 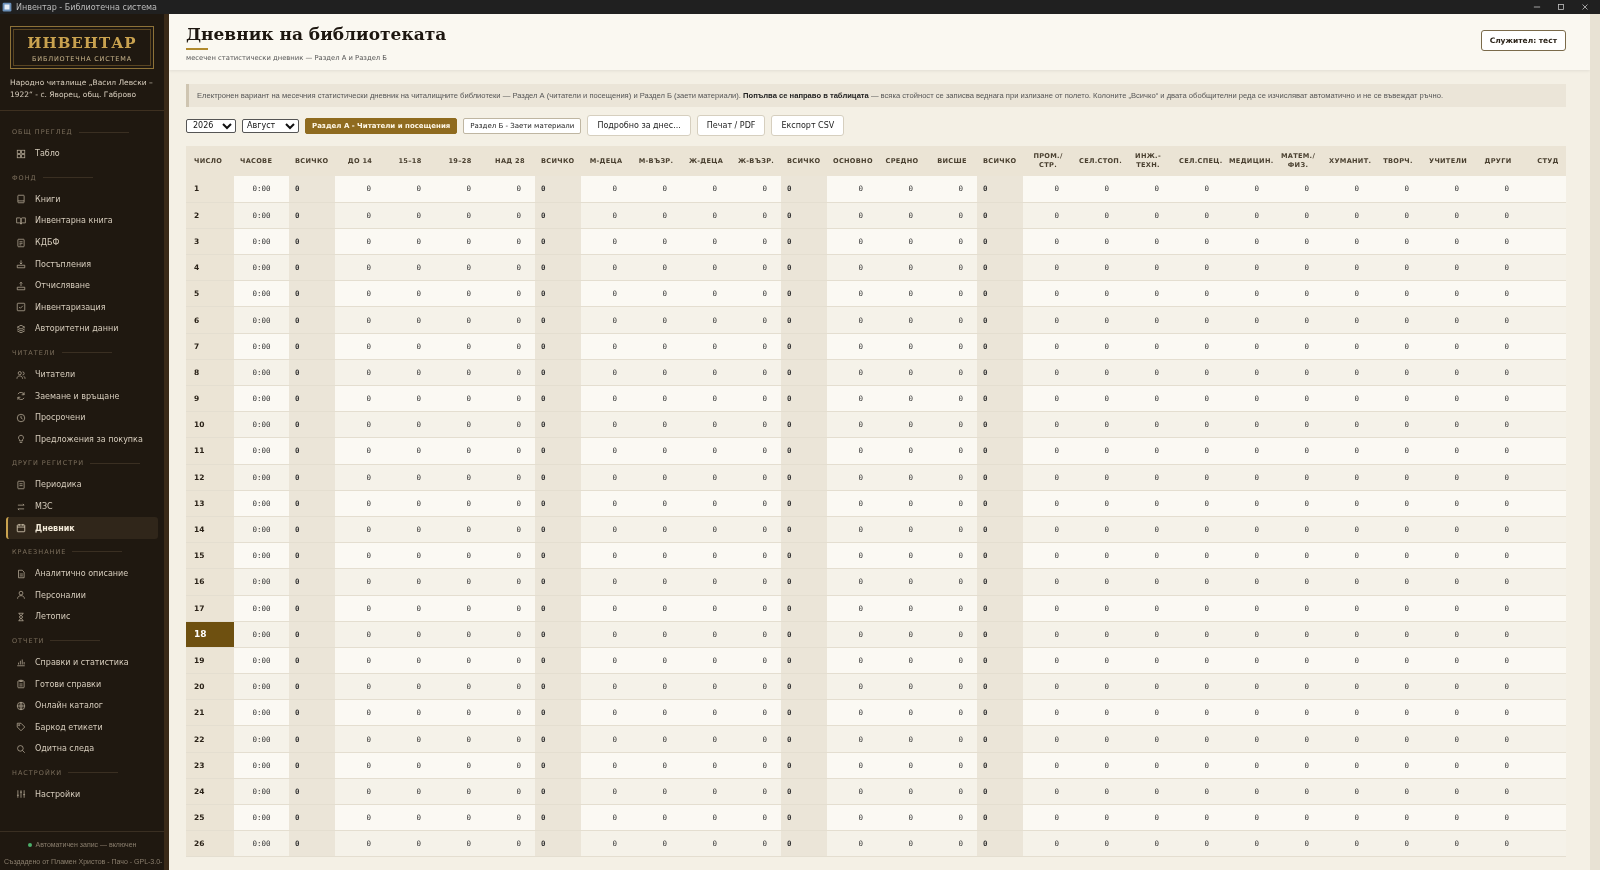 What do you see at coordinates (82, 617) in the screenshot?
I see `sidebar-item: Летопис` at bounding box center [82, 617].